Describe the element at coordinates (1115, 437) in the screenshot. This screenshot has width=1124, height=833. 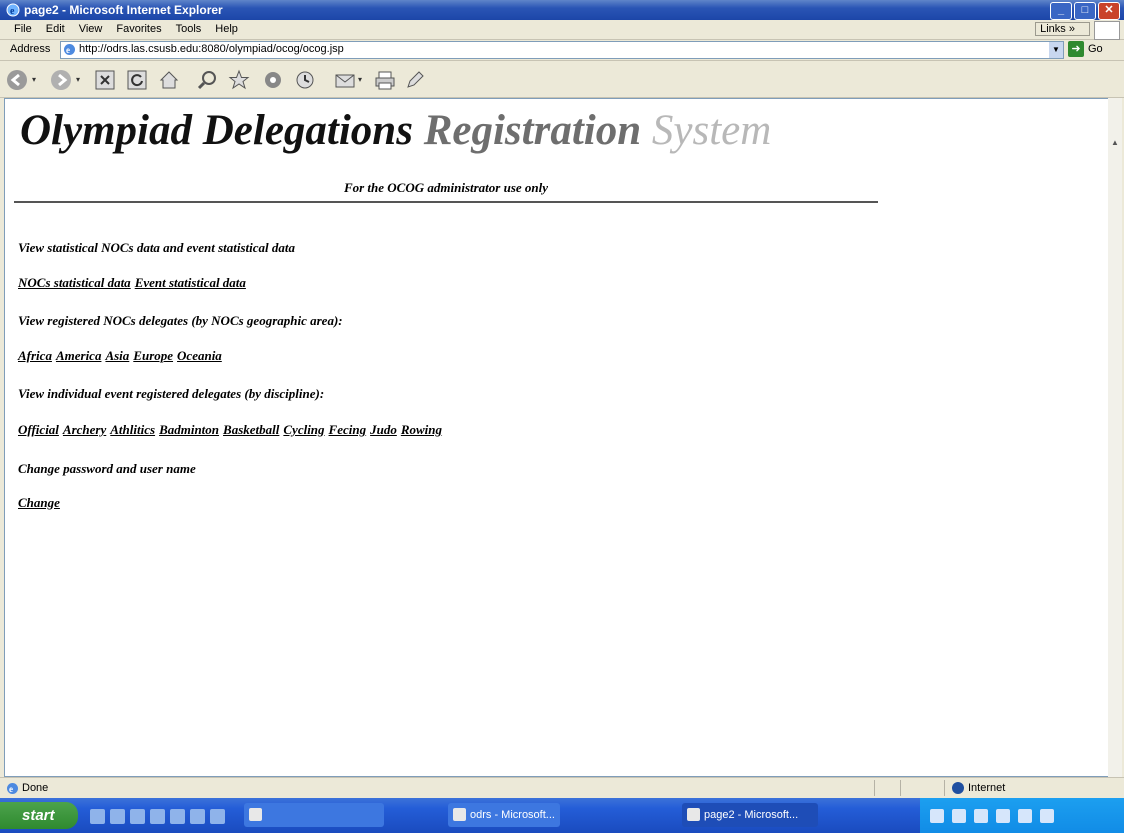
I see `vertical-scrollbar: ▲` at that location.